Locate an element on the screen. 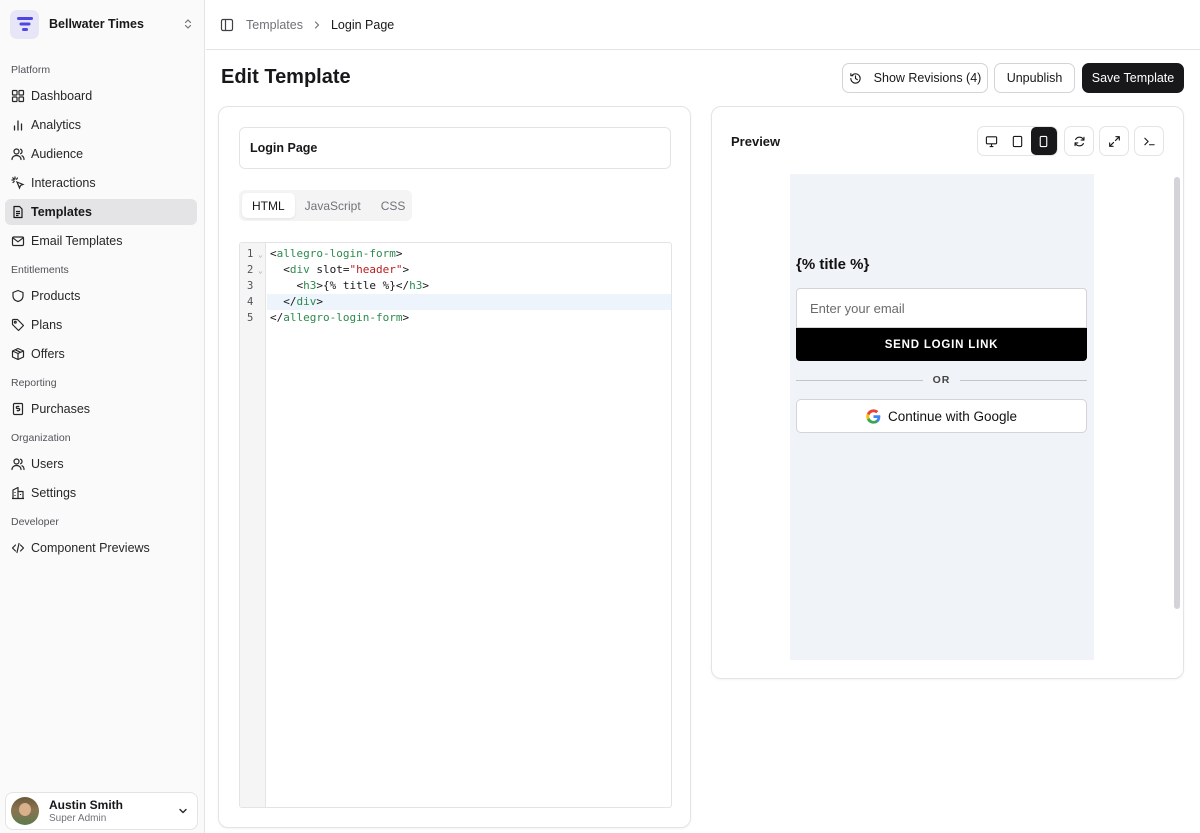  template-name-input is located at coordinates (455, 148).